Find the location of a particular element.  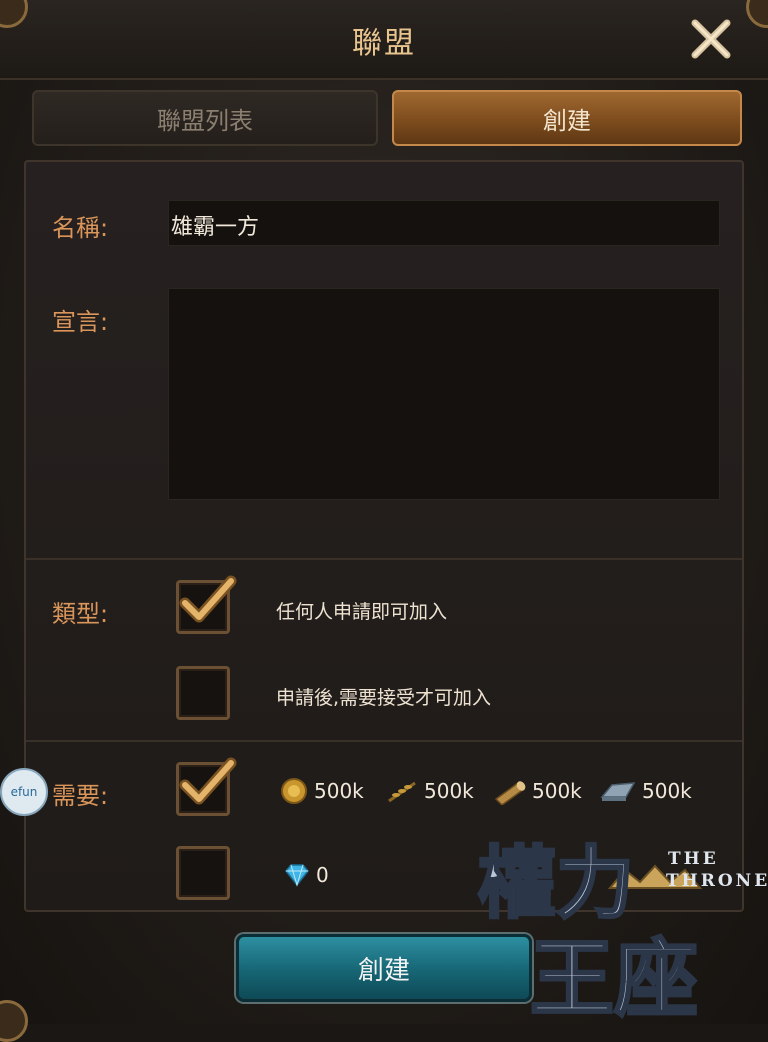

logo-english-line1: THE is located at coordinates (693, 859).